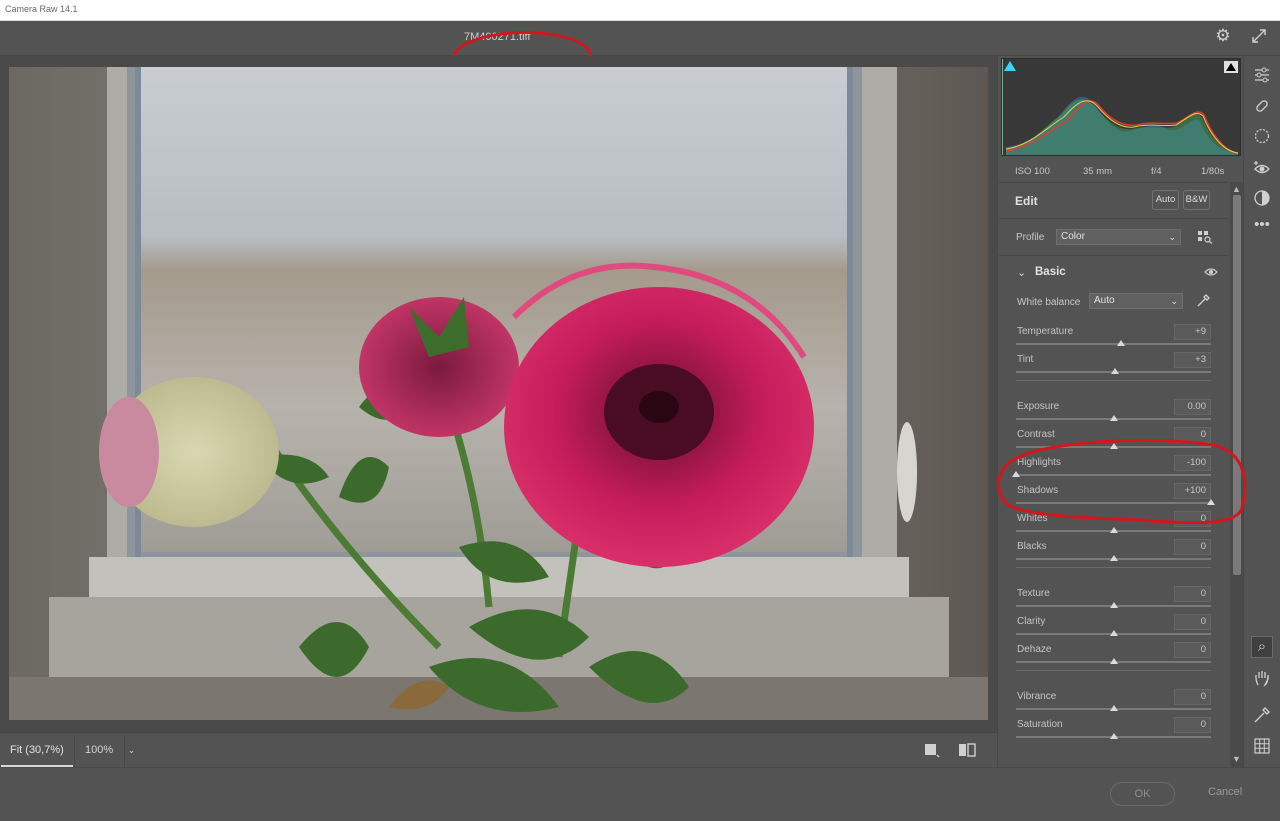 This screenshot has height=821, width=1280. I want to click on zoom-icon: ⌕, so click(1262, 647).